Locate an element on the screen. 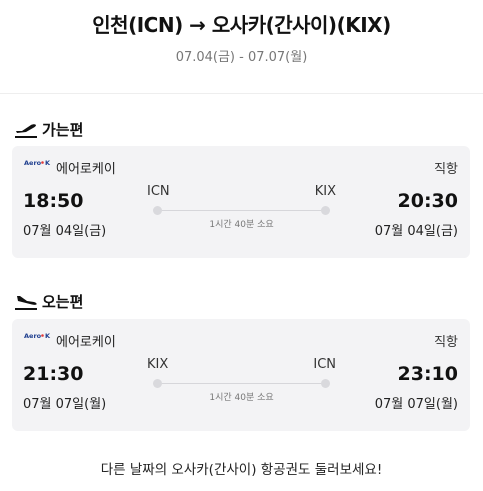 Image resolution: width=483 pixels, height=491 pixels. outbound-section-header: 가는편 is located at coordinates (48, 129).